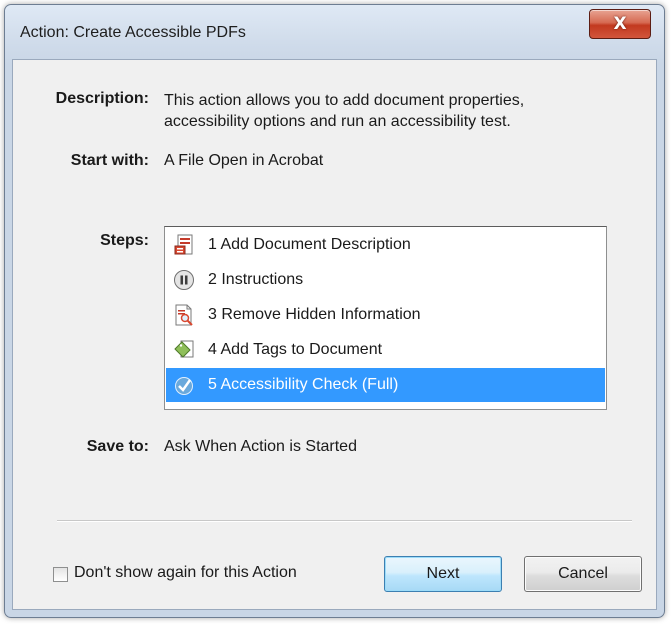 This screenshot has height=624, width=671. I want to click on pause-icon, so click(184, 280).